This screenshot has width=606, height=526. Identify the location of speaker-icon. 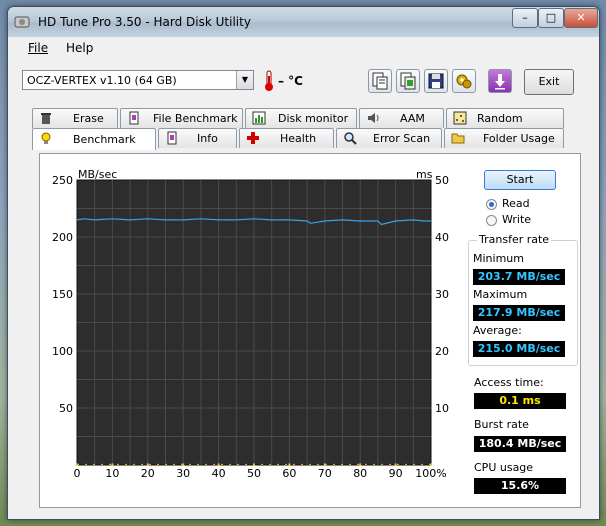
(373, 118).